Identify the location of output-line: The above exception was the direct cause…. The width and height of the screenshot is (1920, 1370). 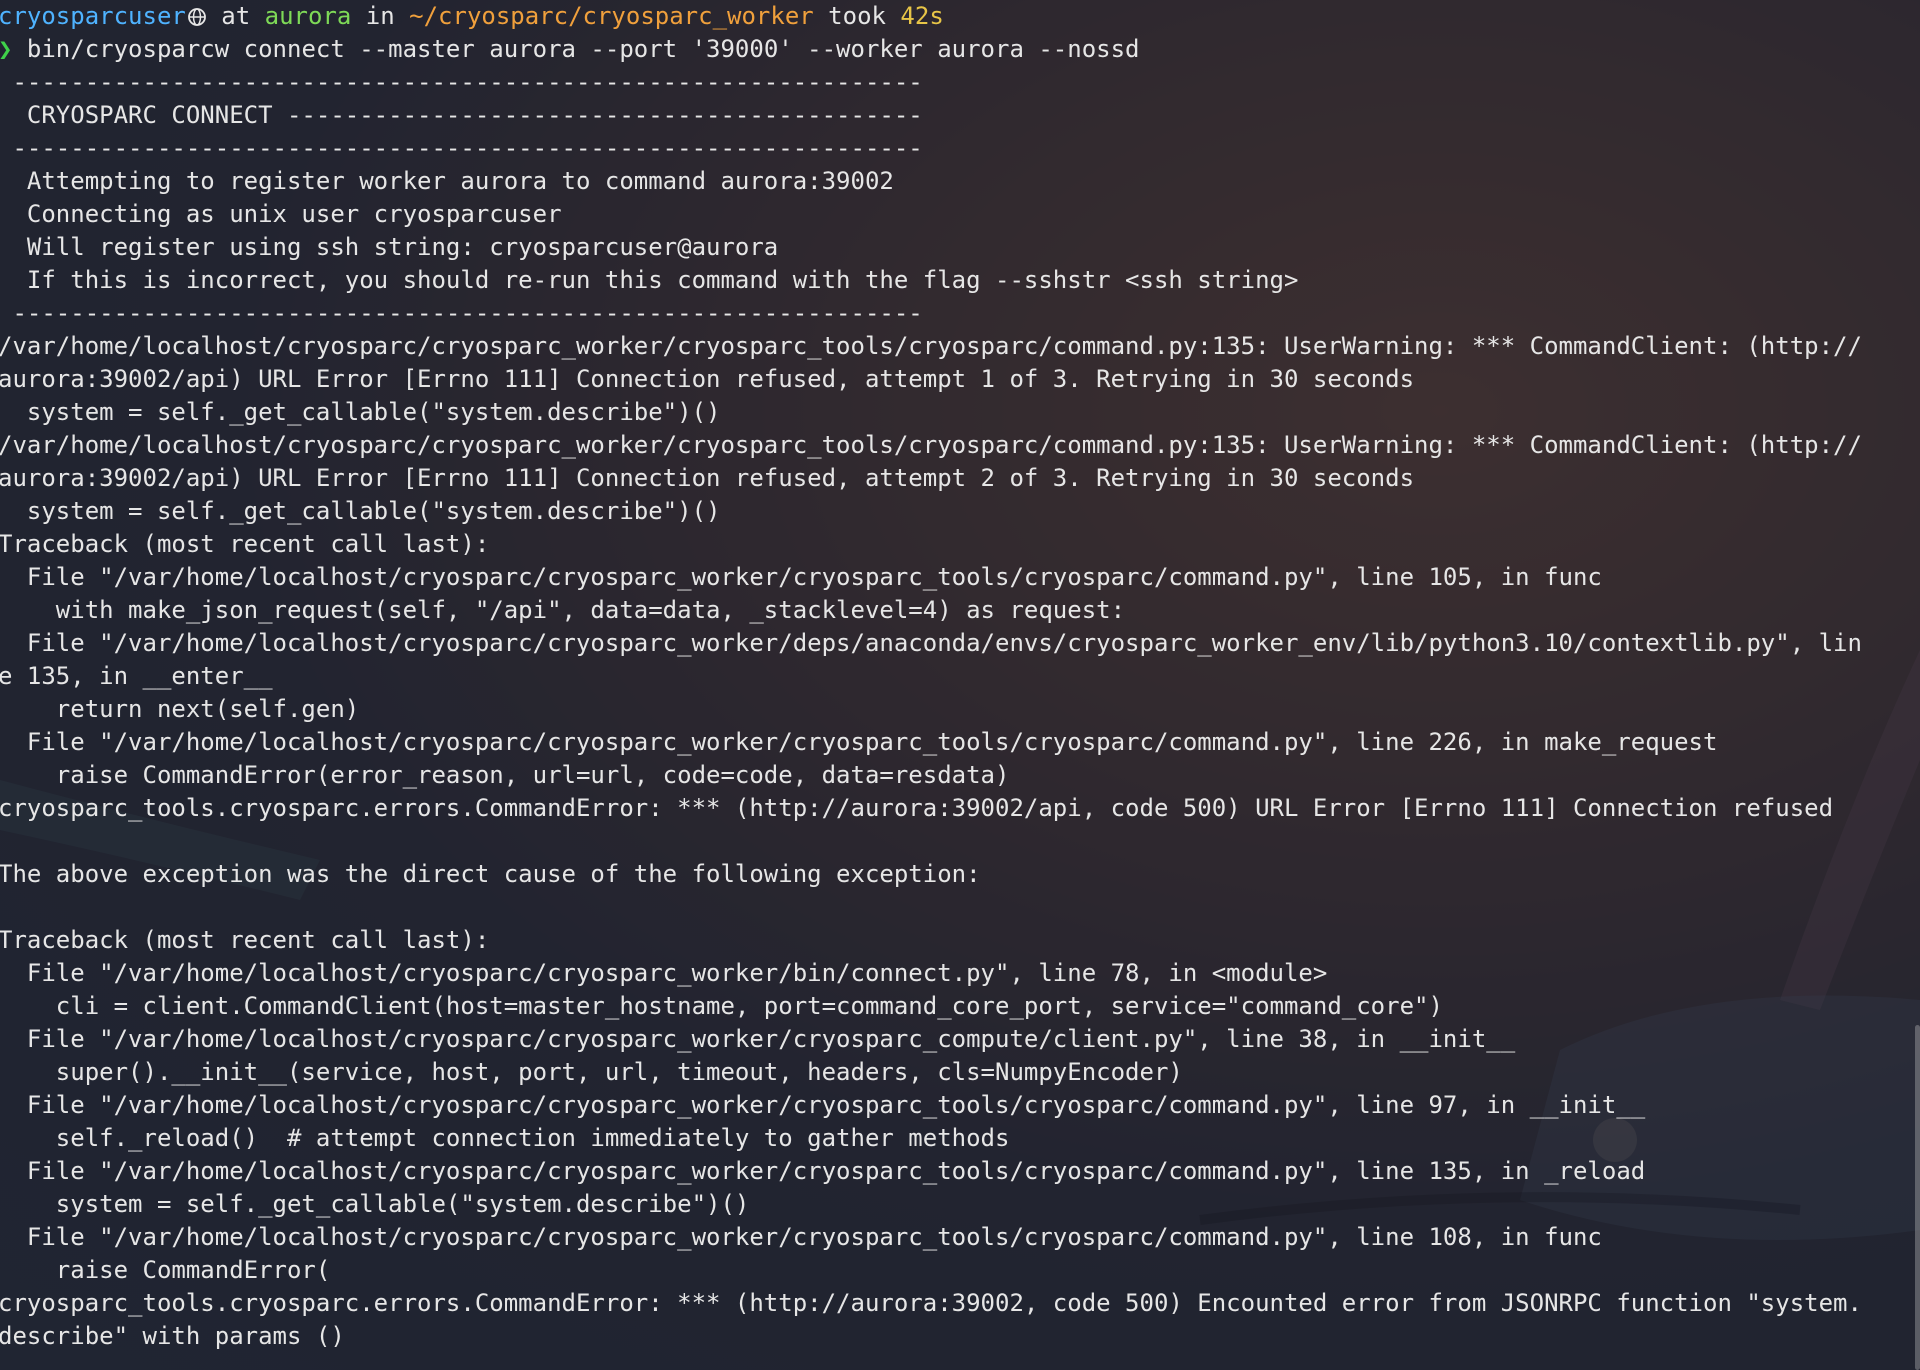
(490, 874).